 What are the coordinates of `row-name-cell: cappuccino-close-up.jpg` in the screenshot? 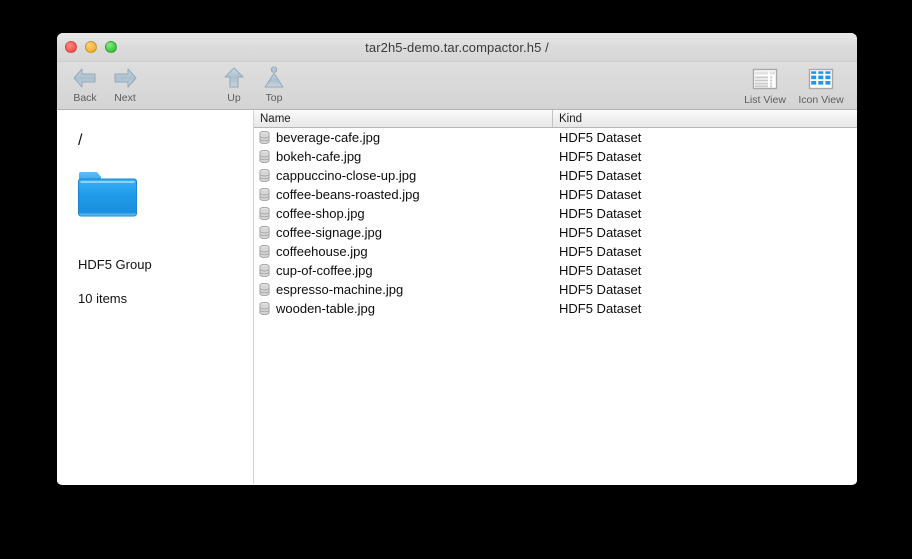 It's located at (403, 175).